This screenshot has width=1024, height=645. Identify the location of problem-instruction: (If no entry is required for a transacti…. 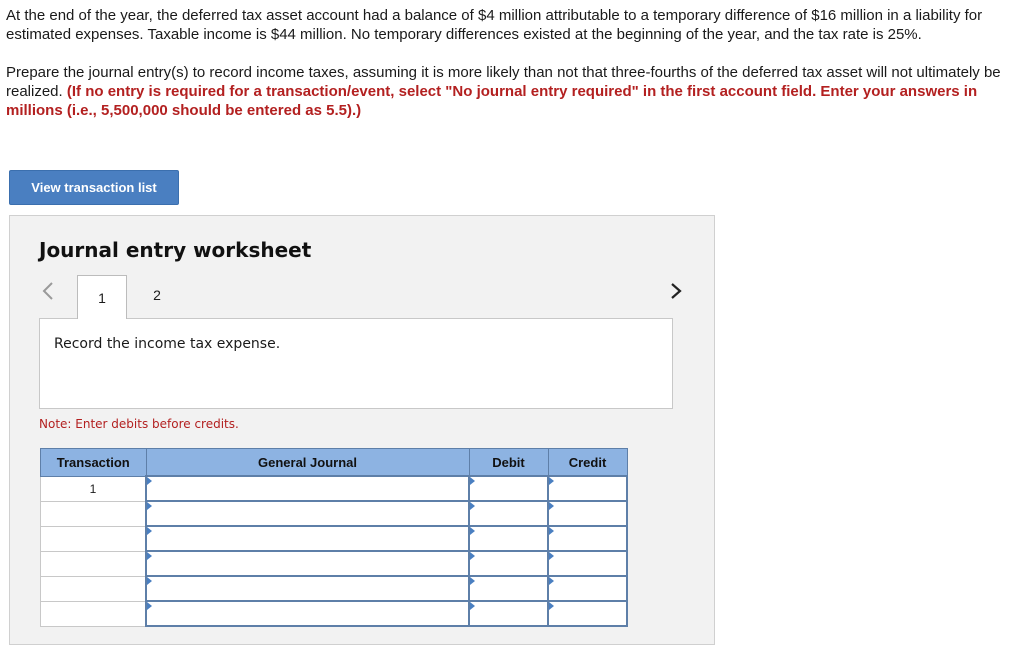
(492, 101).